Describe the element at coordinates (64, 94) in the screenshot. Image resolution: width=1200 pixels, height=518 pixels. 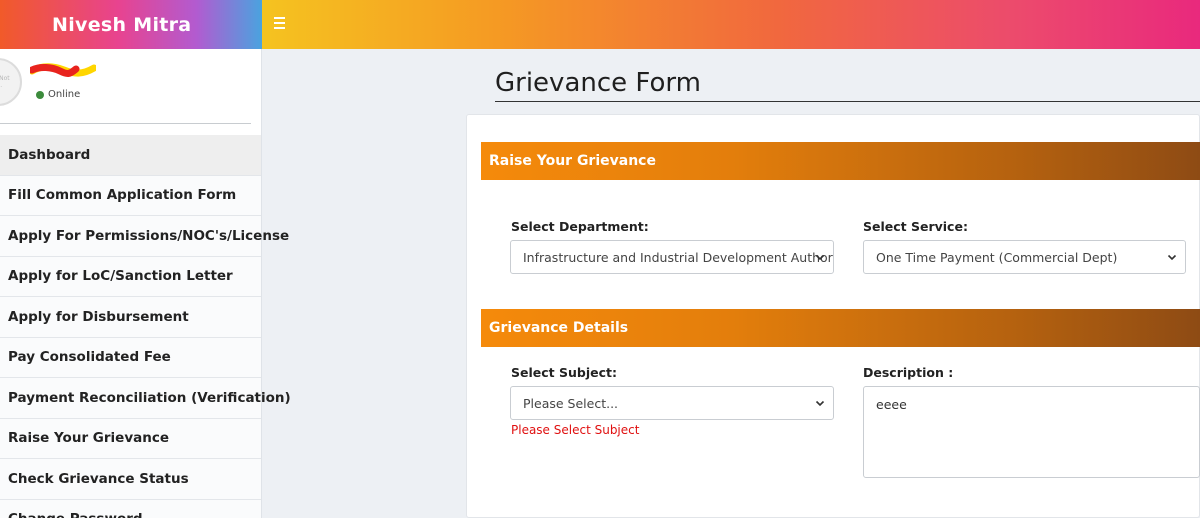
I see `online-status-label: Online` at that location.